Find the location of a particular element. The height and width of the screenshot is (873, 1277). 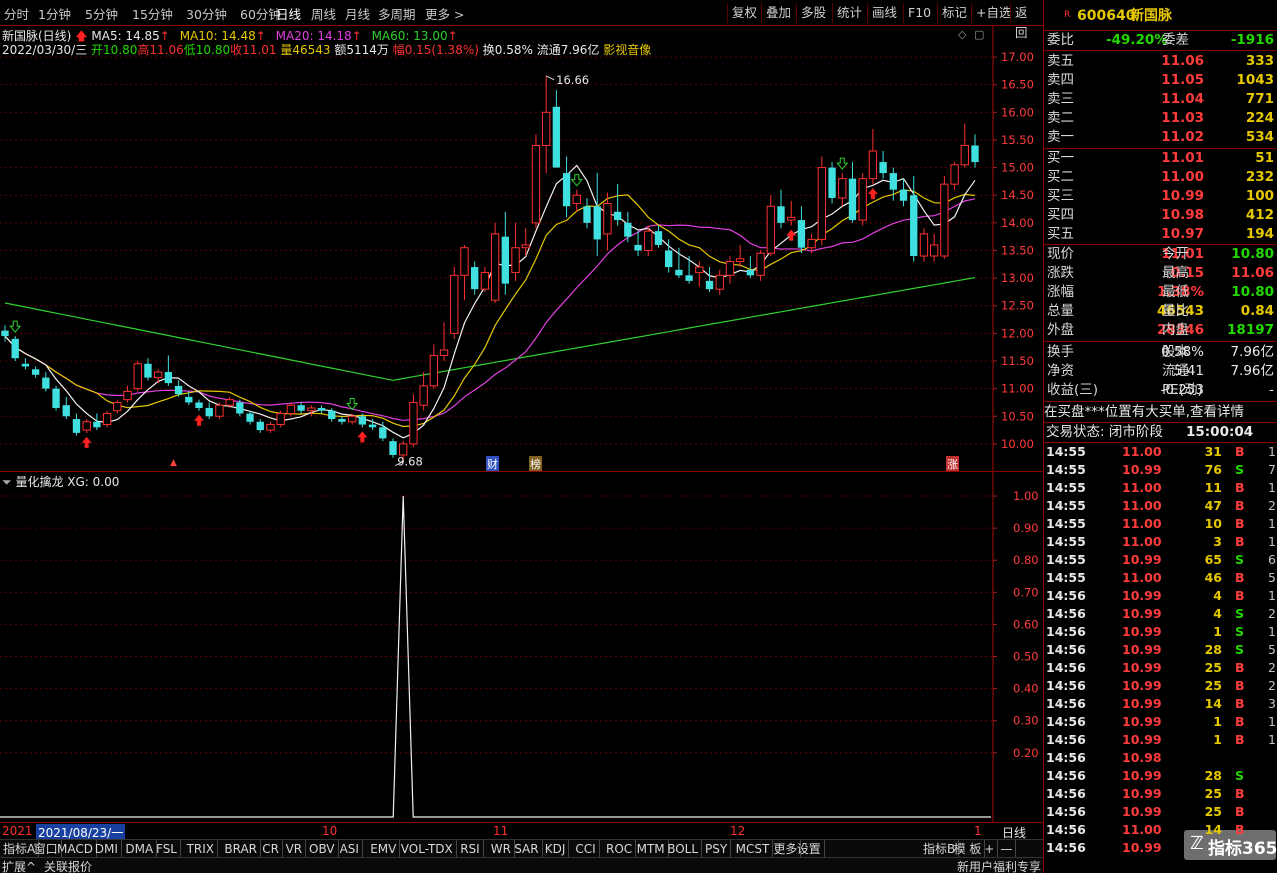

ask-row: 卖三 11.04 771 is located at coordinates (1160, 99).